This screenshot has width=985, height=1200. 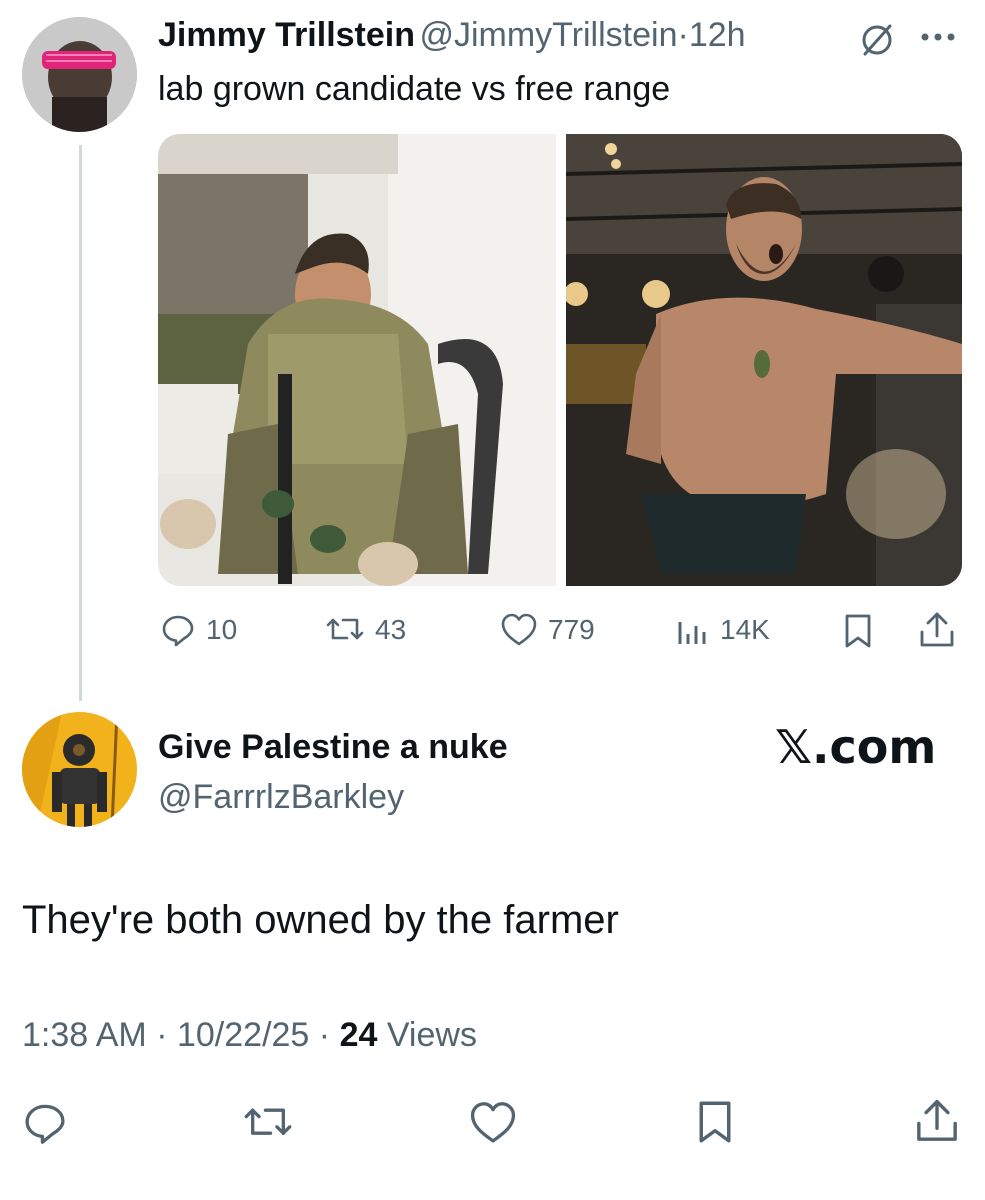 I want to click on parent-tweet-text: lab grown candidate vs free range, so click(x=414, y=89).